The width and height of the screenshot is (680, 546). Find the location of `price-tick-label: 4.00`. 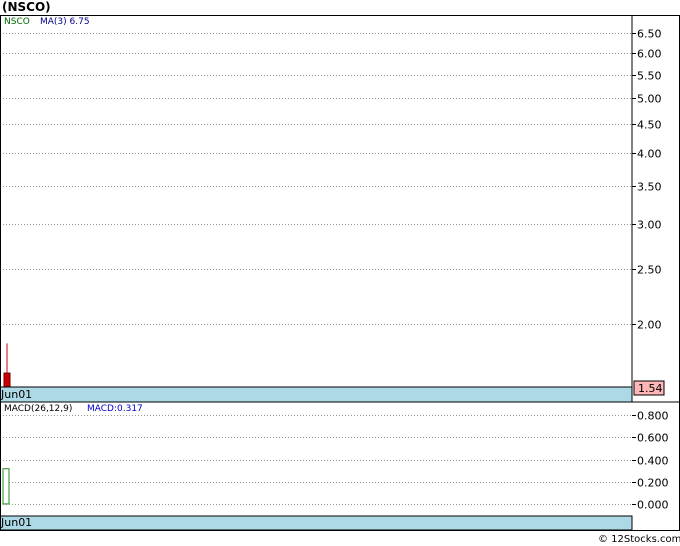

price-tick-label: 4.00 is located at coordinates (649, 154).